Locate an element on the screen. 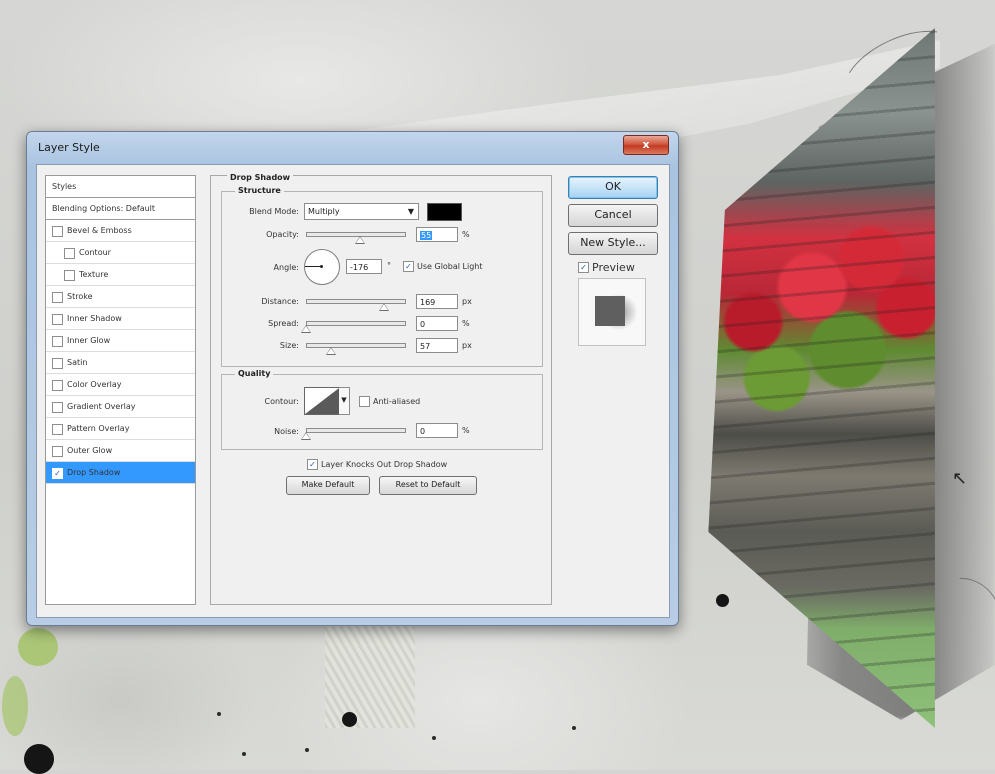 Image resolution: width=995 pixels, height=774 pixels. distance-unit: px is located at coordinates (467, 301).